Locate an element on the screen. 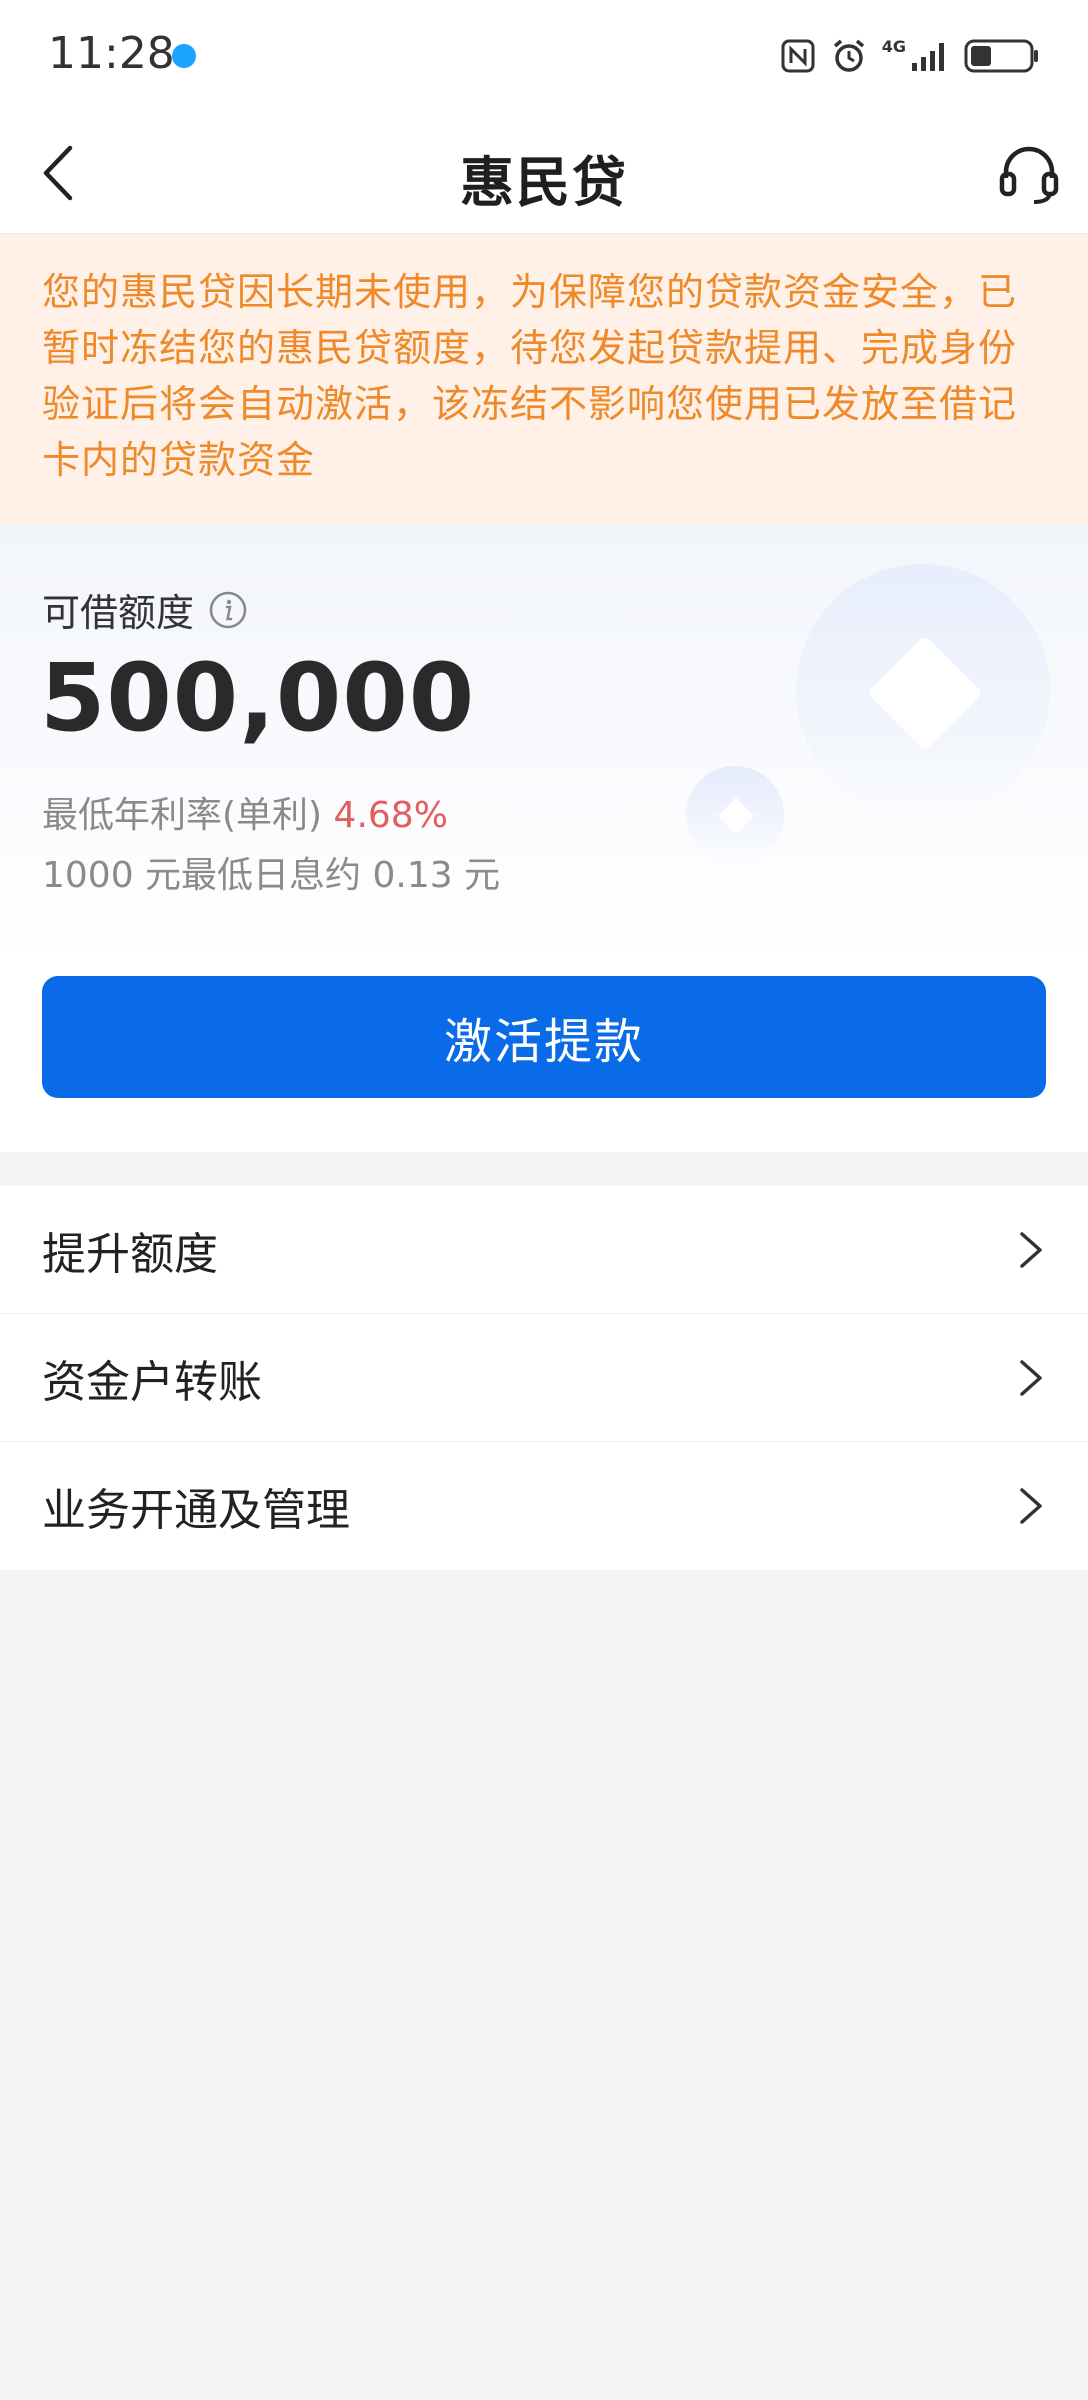 The height and width of the screenshot is (2400, 1088). quota-label: 可借额度 is located at coordinates (118, 613).